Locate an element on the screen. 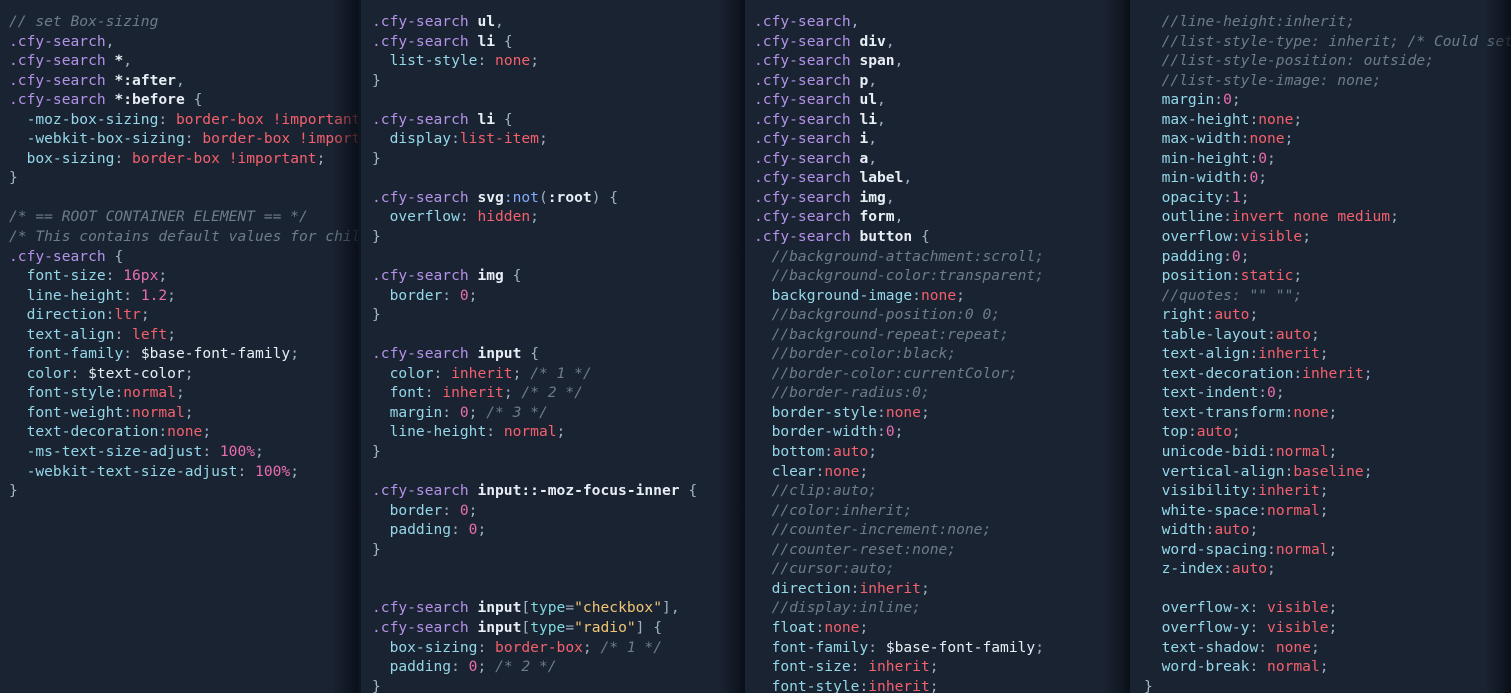 This screenshot has height=693, width=1511. code-line: box-sizing: border-box; /* 1 */ is located at coordinates (526, 647).